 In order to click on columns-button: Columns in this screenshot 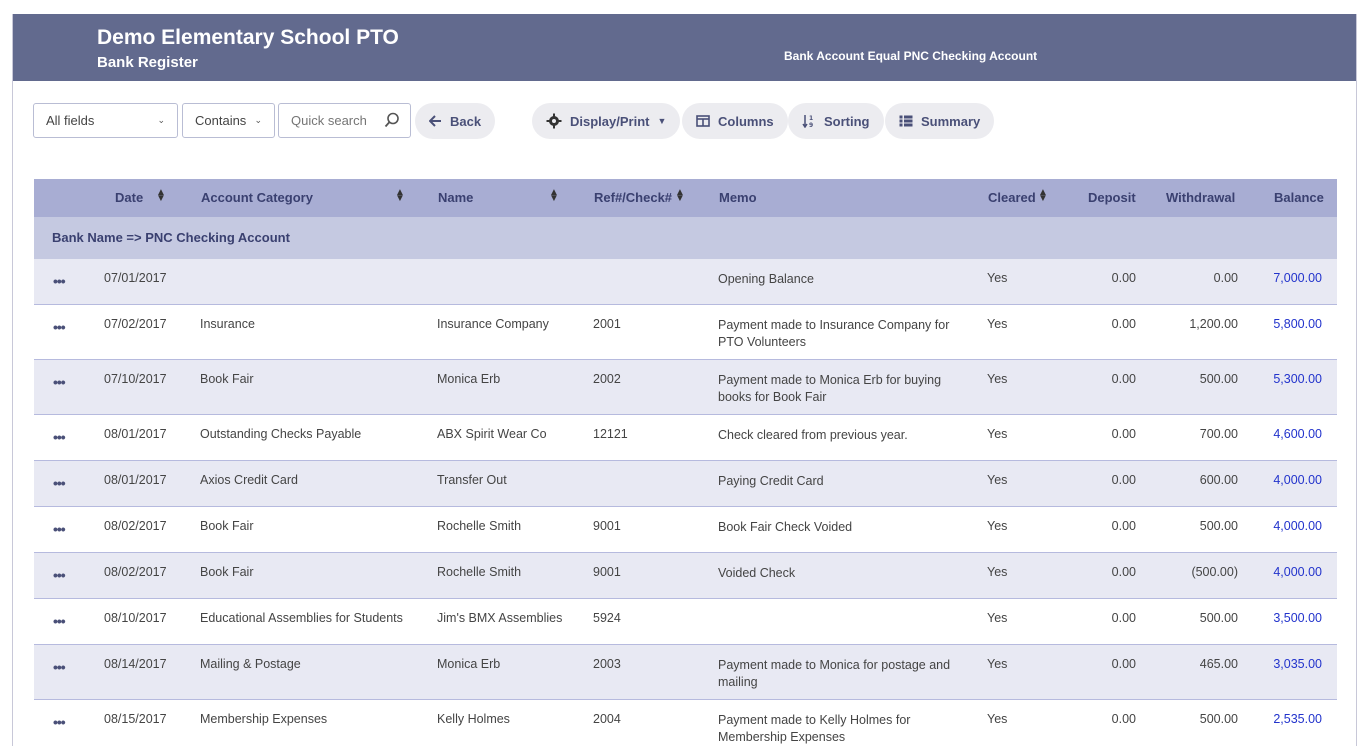, I will do `click(735, 121)`.